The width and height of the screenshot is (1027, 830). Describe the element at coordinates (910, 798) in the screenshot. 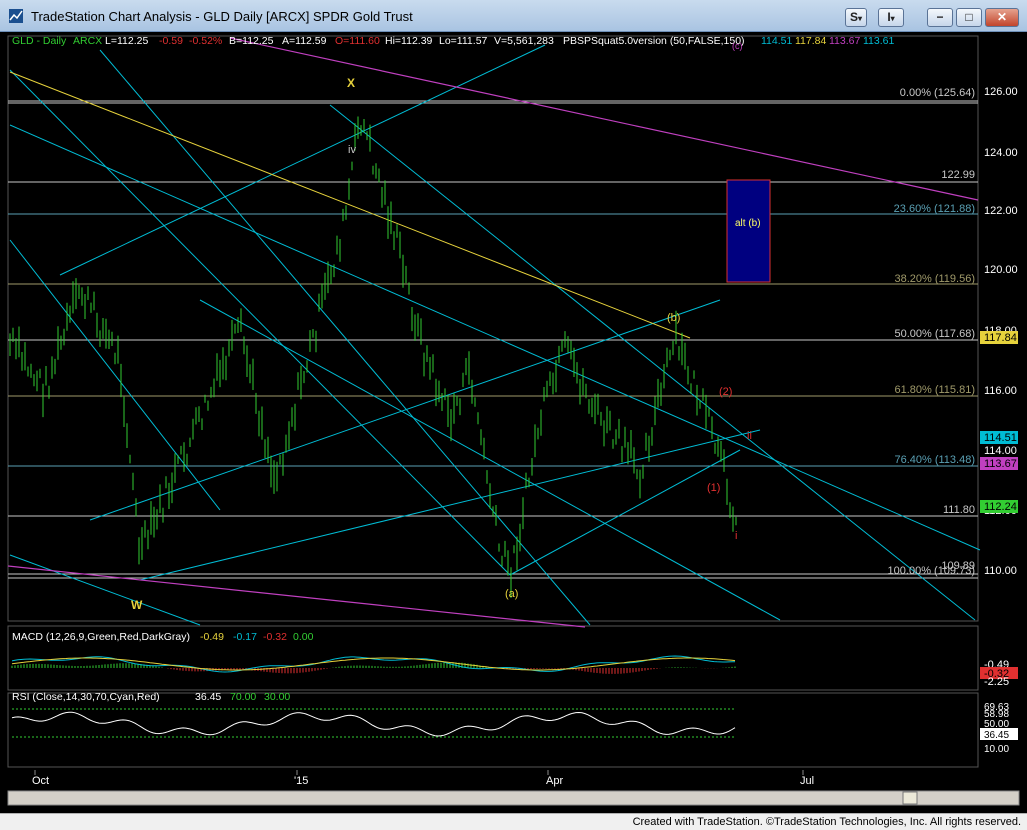

I see `scrollbar-thumb` at that location.